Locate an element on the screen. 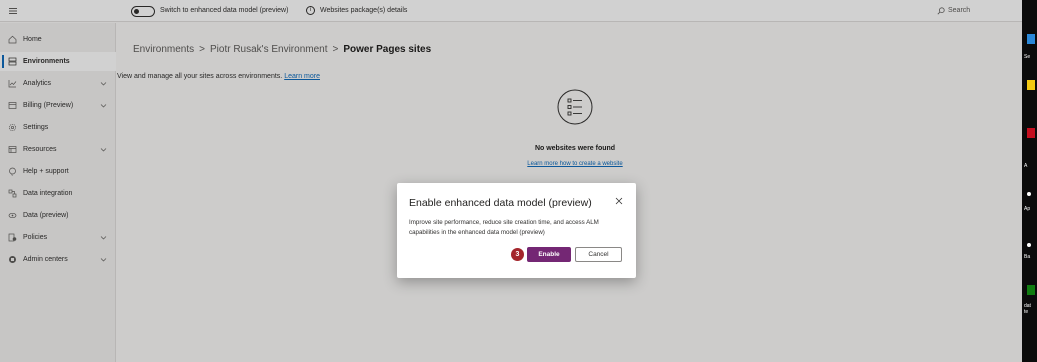 This screenshot has width=1037, height=362. enable-button: Enable is located at coordinates (549, 254).